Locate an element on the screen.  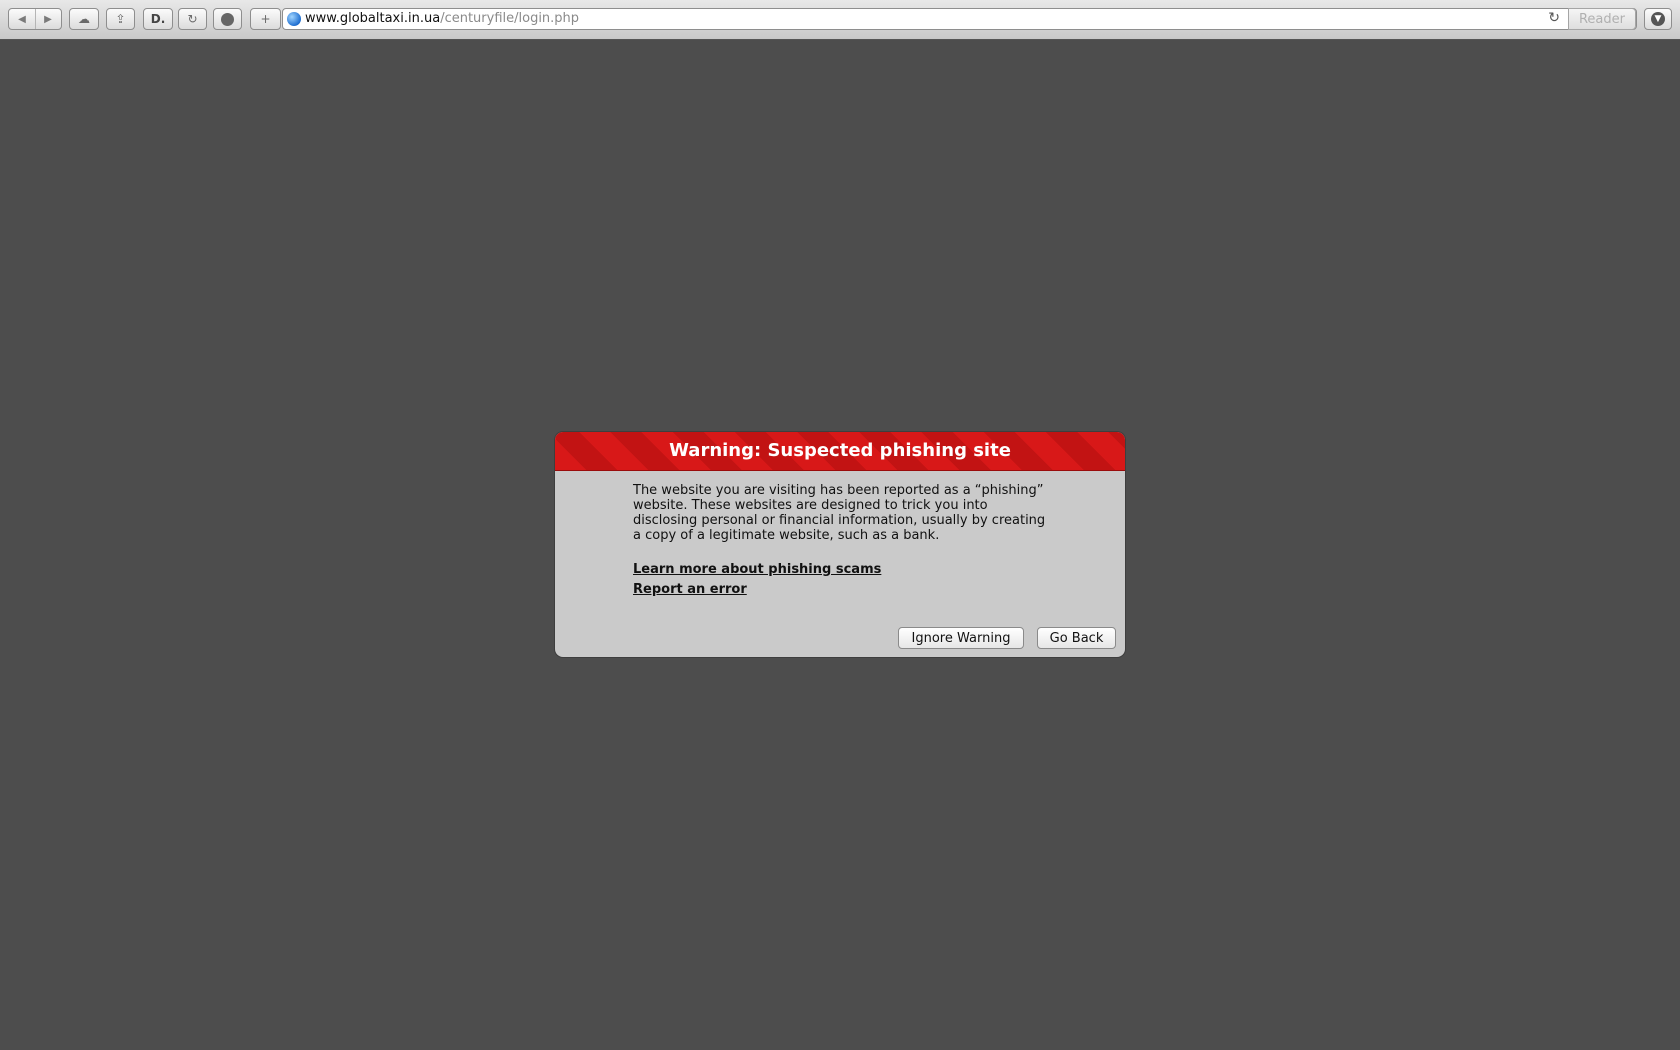
url-host: www.globaltaxi.in.ua is located at coordinates (373, 18).